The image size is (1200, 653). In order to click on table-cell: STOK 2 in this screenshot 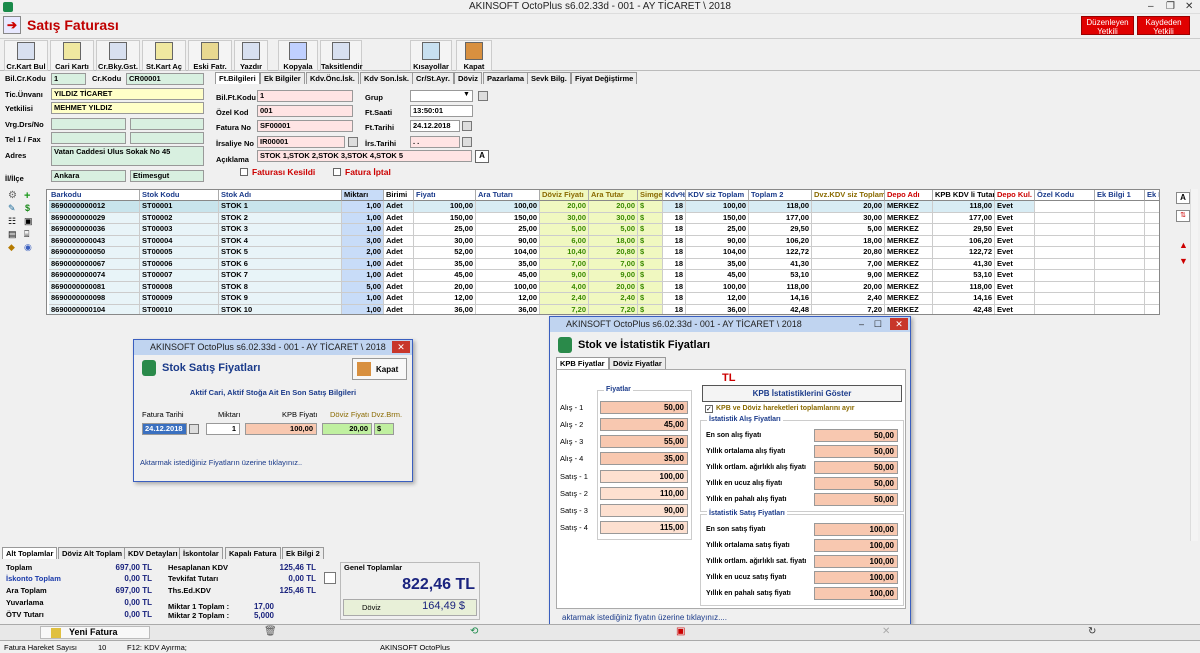, I will do `click(280, 218)`.